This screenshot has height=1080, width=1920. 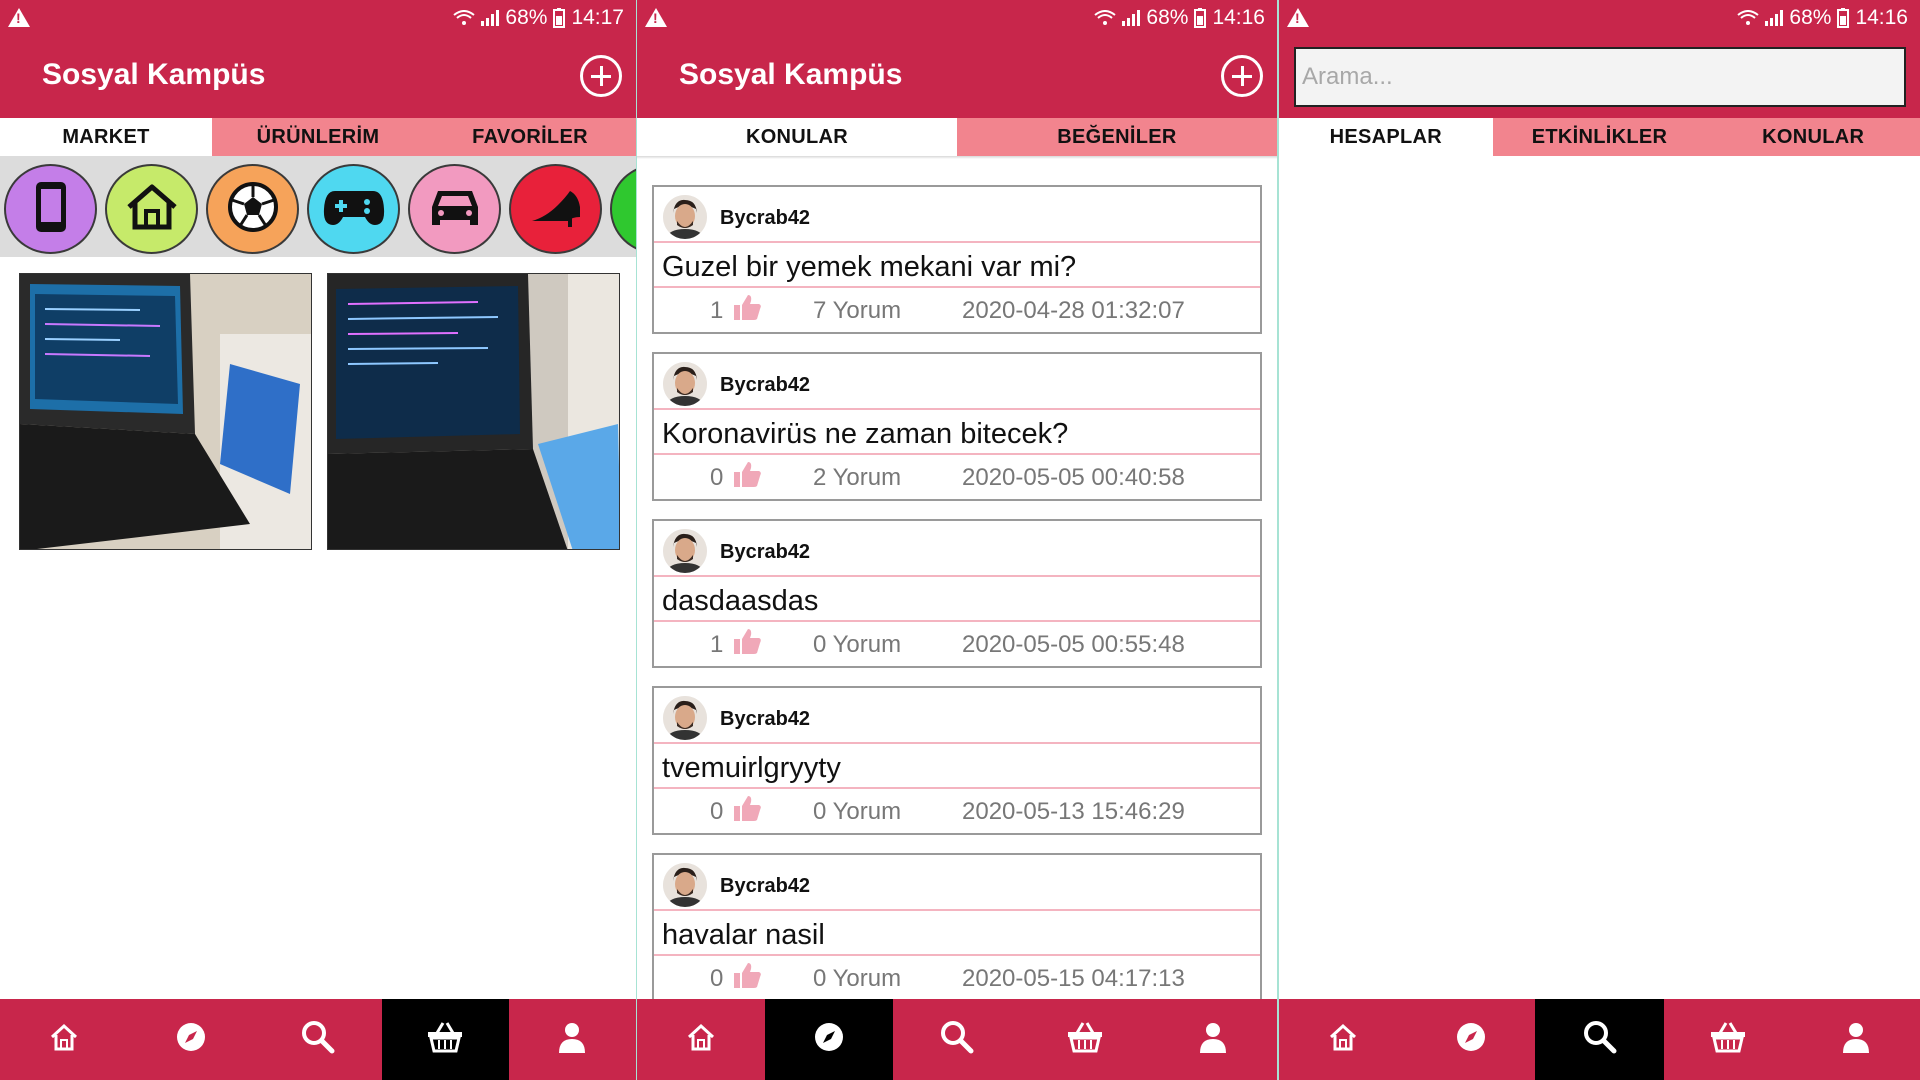 What do you see at coordinates (106, 137) in the screenshot?
I see `tab-market: MARKET` at bounding box center [106, 137].